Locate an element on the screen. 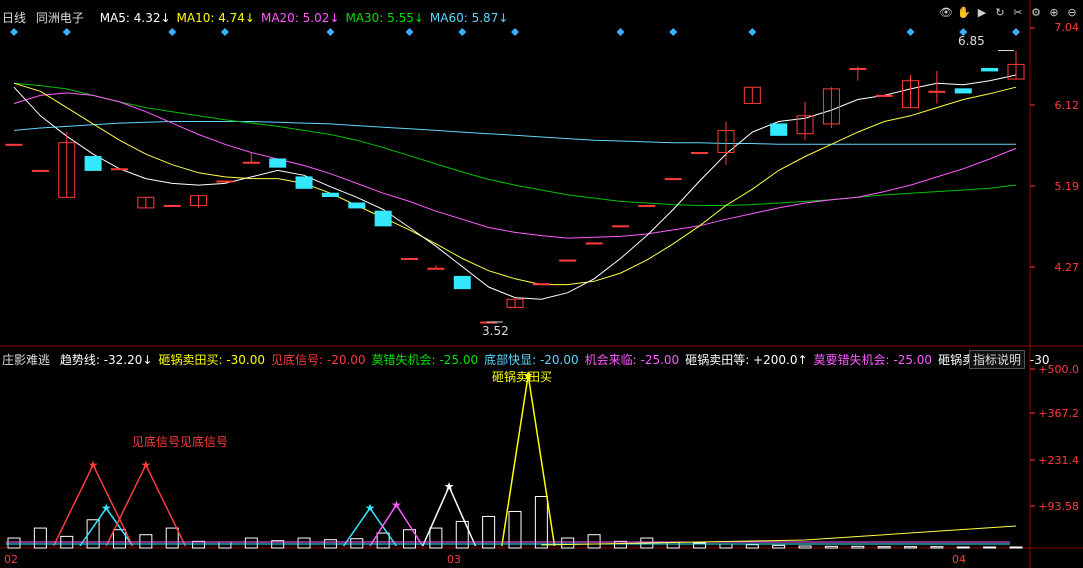  ma-legend-item: MA30: 5.55↓ is located at coordinates (384, 18).